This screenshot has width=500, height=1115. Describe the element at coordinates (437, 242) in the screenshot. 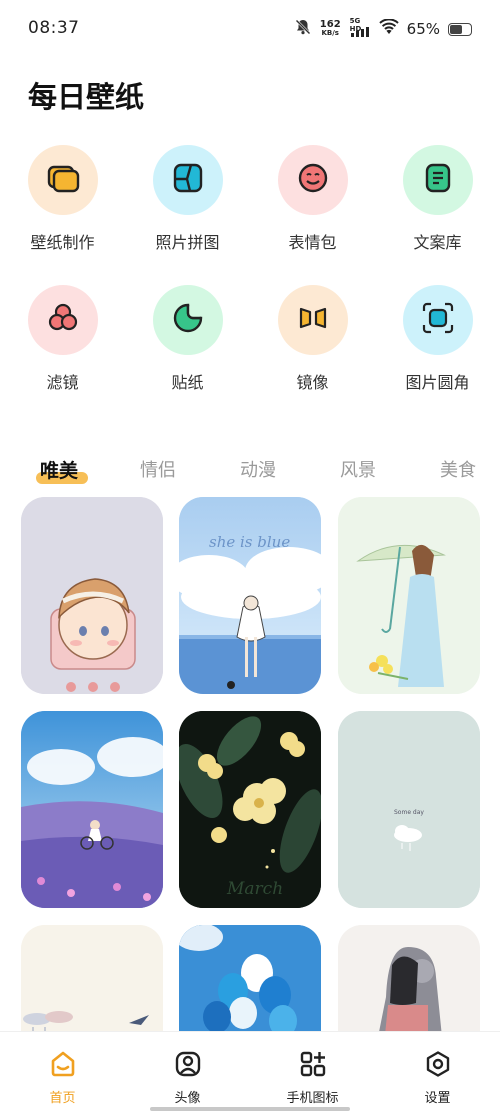

I see `tool-label: 文案库` at that location.